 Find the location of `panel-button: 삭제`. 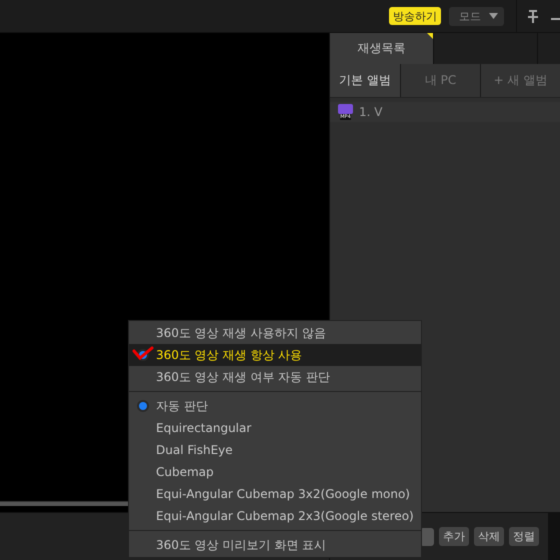

panel-button: 삭제 is located at coordinates (489, 536).